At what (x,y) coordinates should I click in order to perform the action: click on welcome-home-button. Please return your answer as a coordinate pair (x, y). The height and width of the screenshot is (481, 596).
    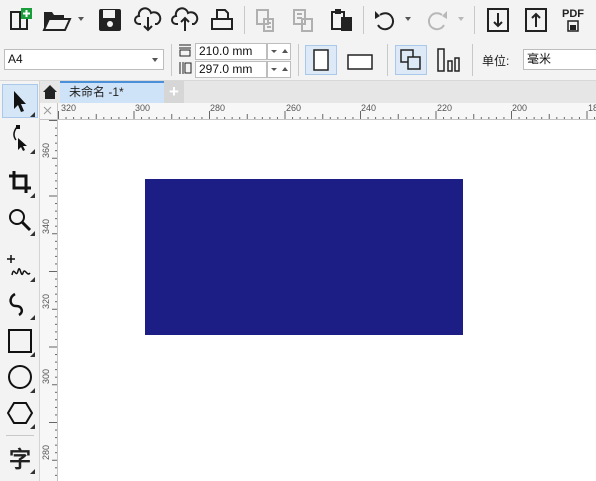
    Looking at the image, I should click on (50, 92).